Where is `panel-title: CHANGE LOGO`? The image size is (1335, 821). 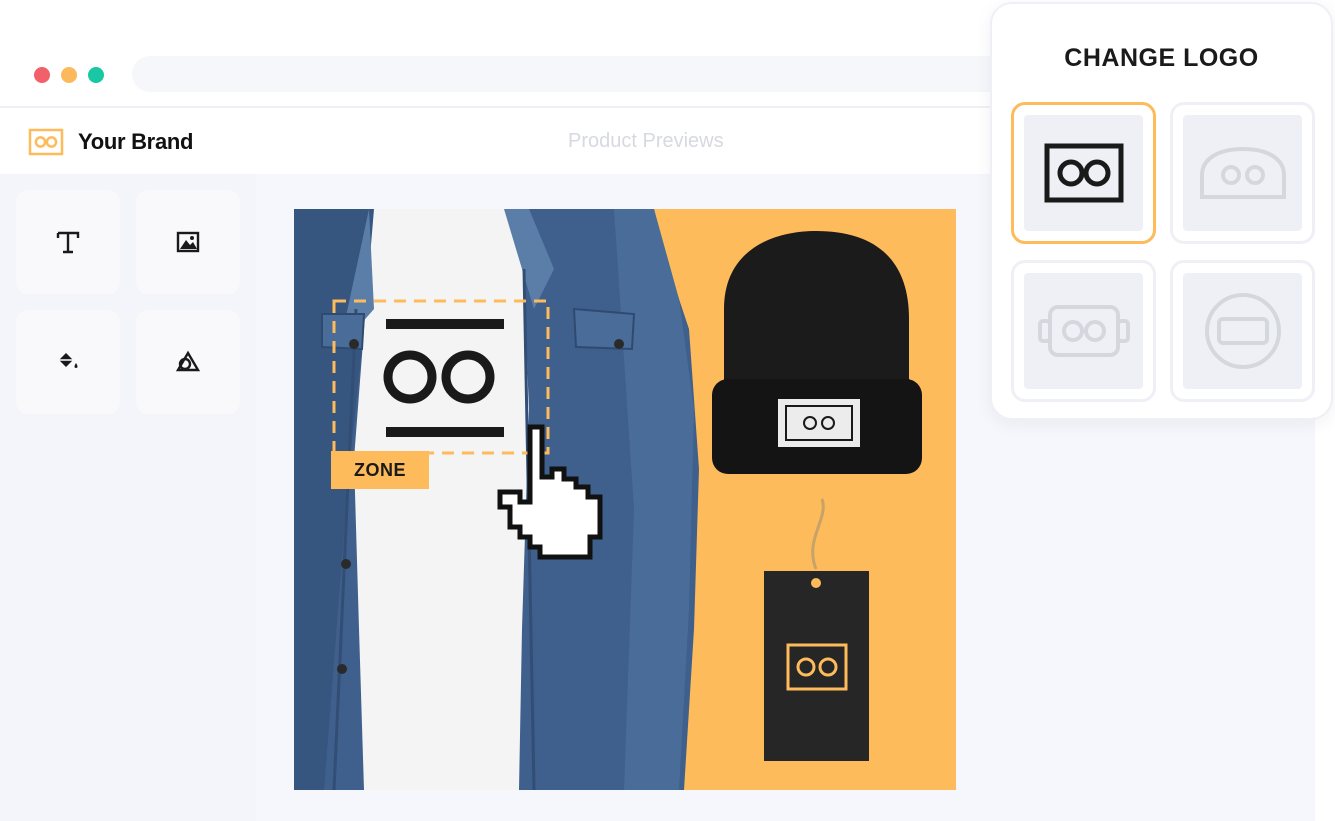 panel-title: CHANGE LOGO is located at coordinates (1161, 58).